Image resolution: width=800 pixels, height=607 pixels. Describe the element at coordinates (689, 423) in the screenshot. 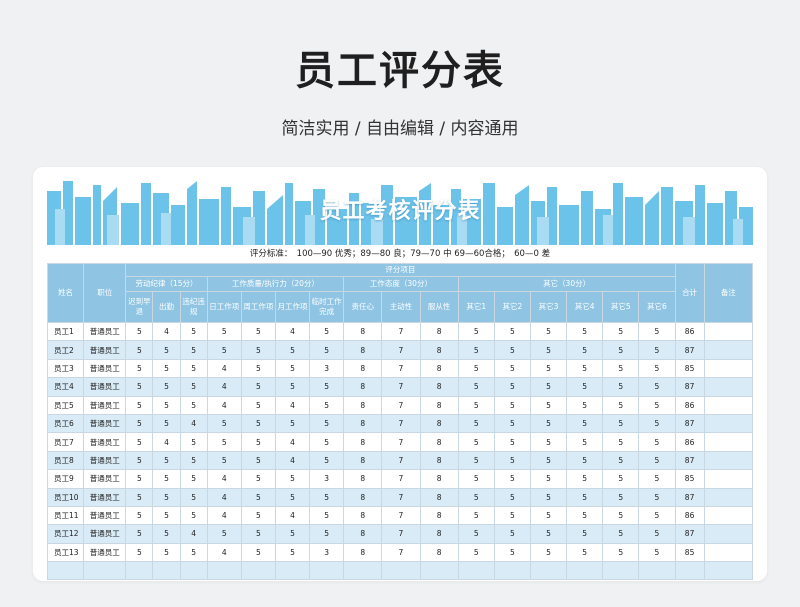

I see `cell-total: 87` at that location.